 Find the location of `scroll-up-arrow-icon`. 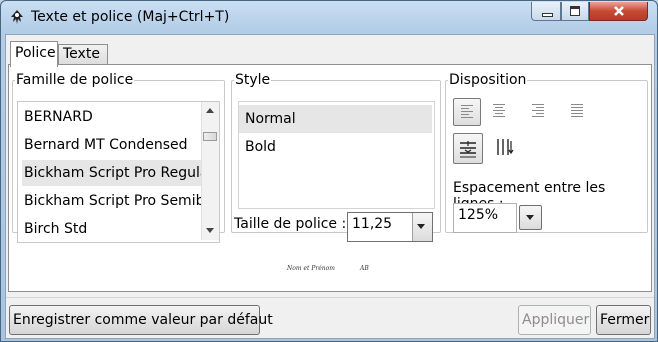

scroll-up-arrow-icon is located at coordinates (210, 110).